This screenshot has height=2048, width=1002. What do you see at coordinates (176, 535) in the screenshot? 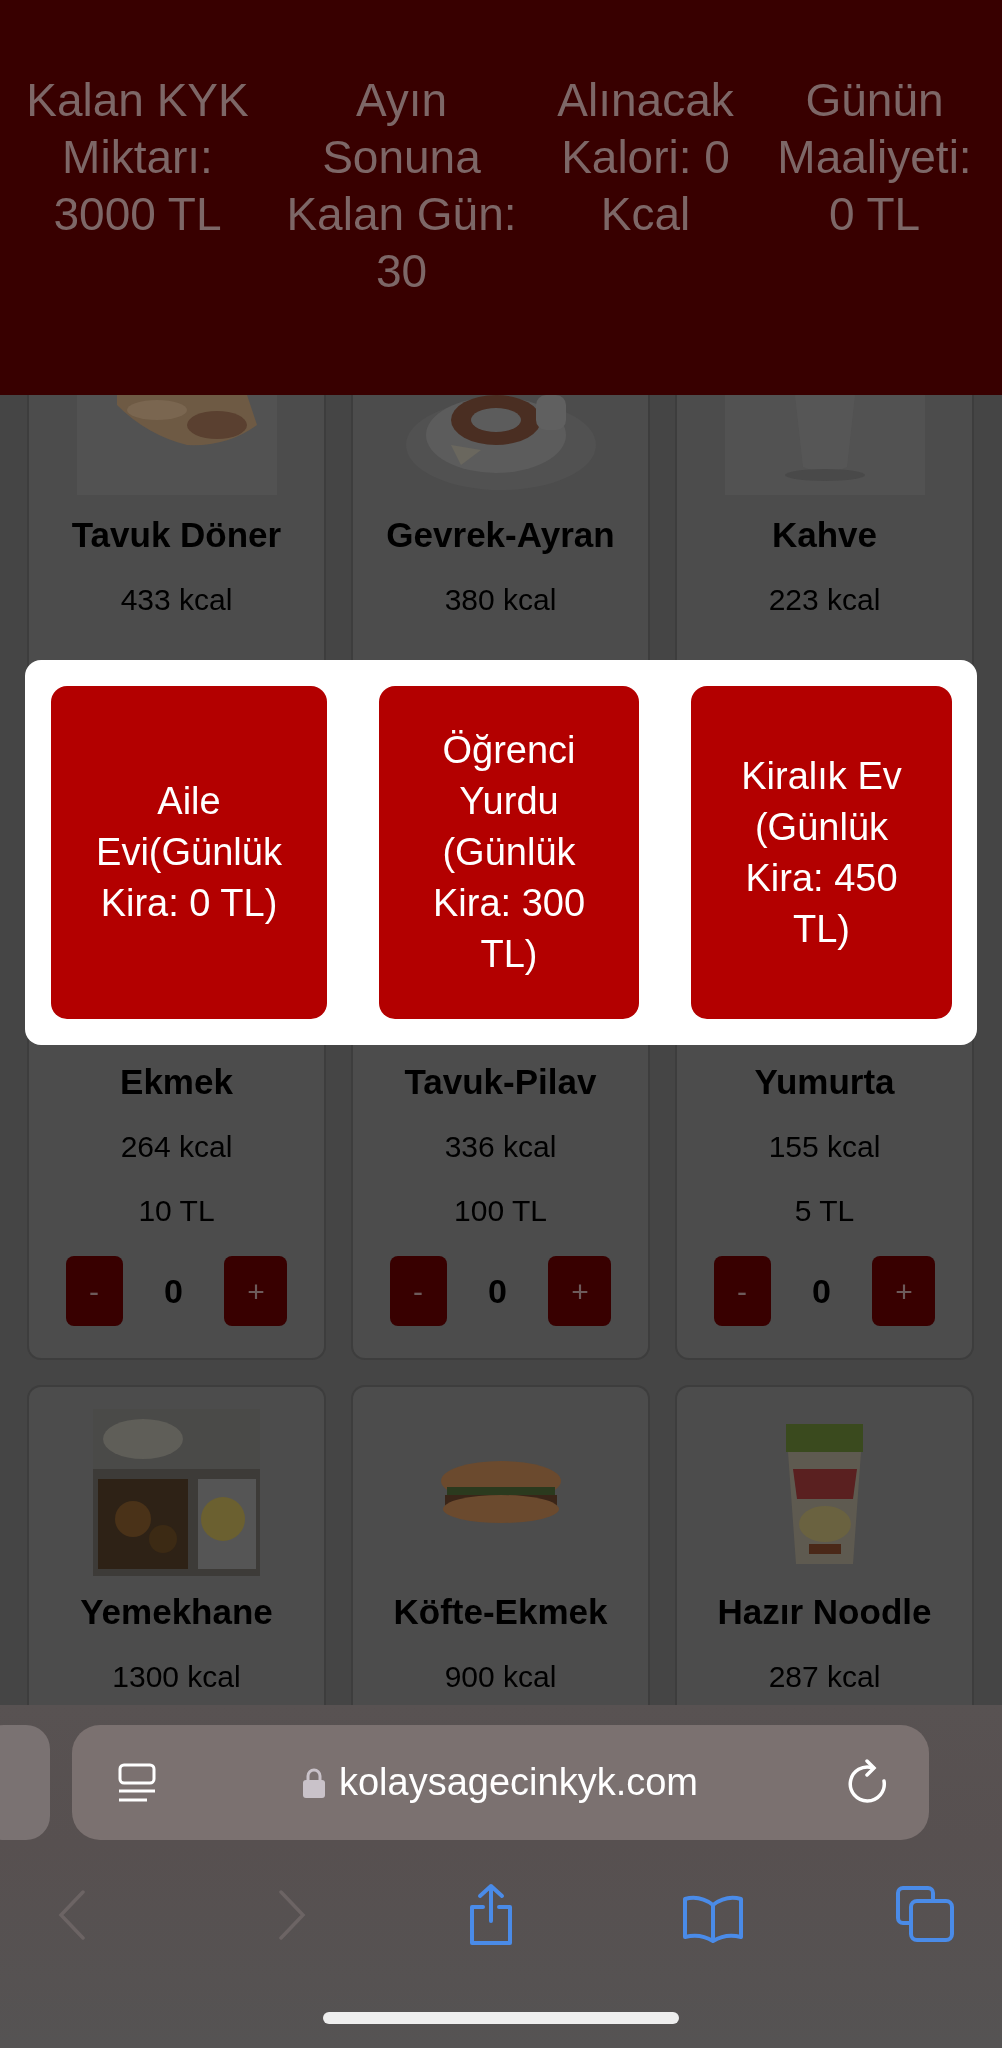
I see `food-name: Tavuk Döner` at bounding box center [176, 535].